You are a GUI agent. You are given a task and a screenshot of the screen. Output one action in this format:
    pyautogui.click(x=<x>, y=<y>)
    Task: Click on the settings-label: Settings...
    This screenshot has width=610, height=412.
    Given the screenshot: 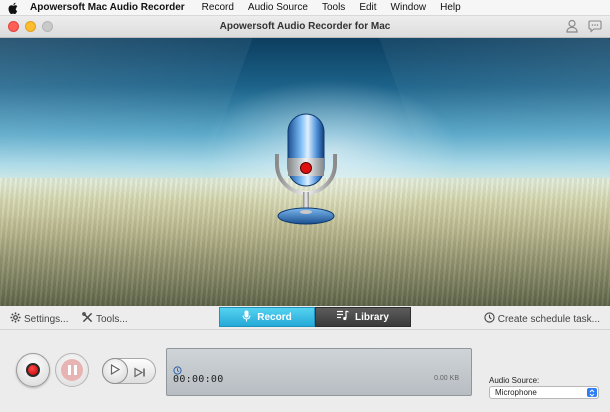 What is the action you would take?
    pyautogui.click(x=46, y=319)
    